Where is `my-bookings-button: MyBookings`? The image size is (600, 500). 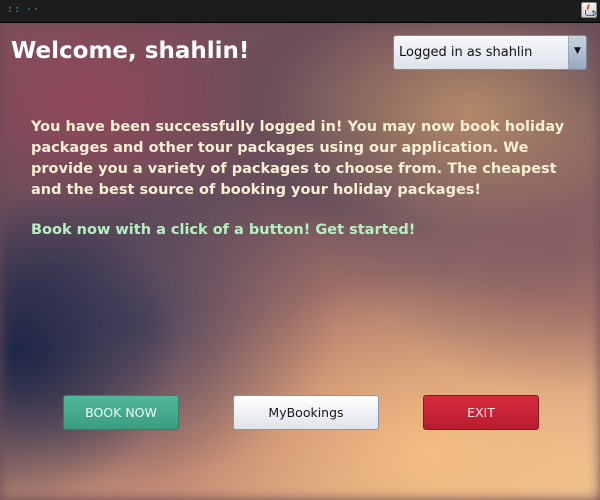 my-bookings-button: MyBookings is located at coordinates (306, 412).